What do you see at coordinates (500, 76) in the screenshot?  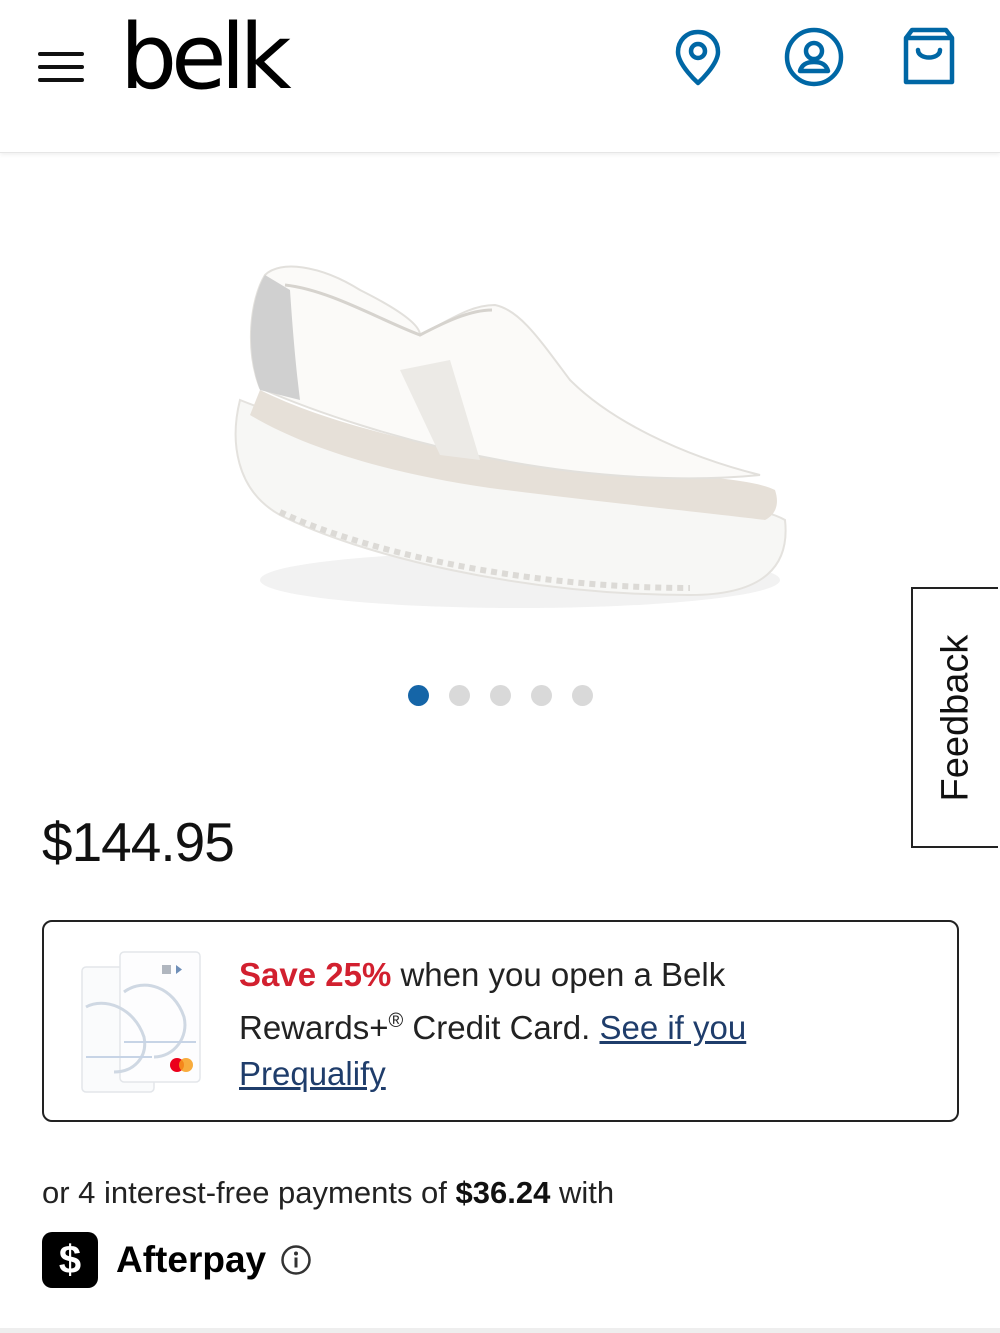 I see `site-header: belk` at bounding box center [500, 76].